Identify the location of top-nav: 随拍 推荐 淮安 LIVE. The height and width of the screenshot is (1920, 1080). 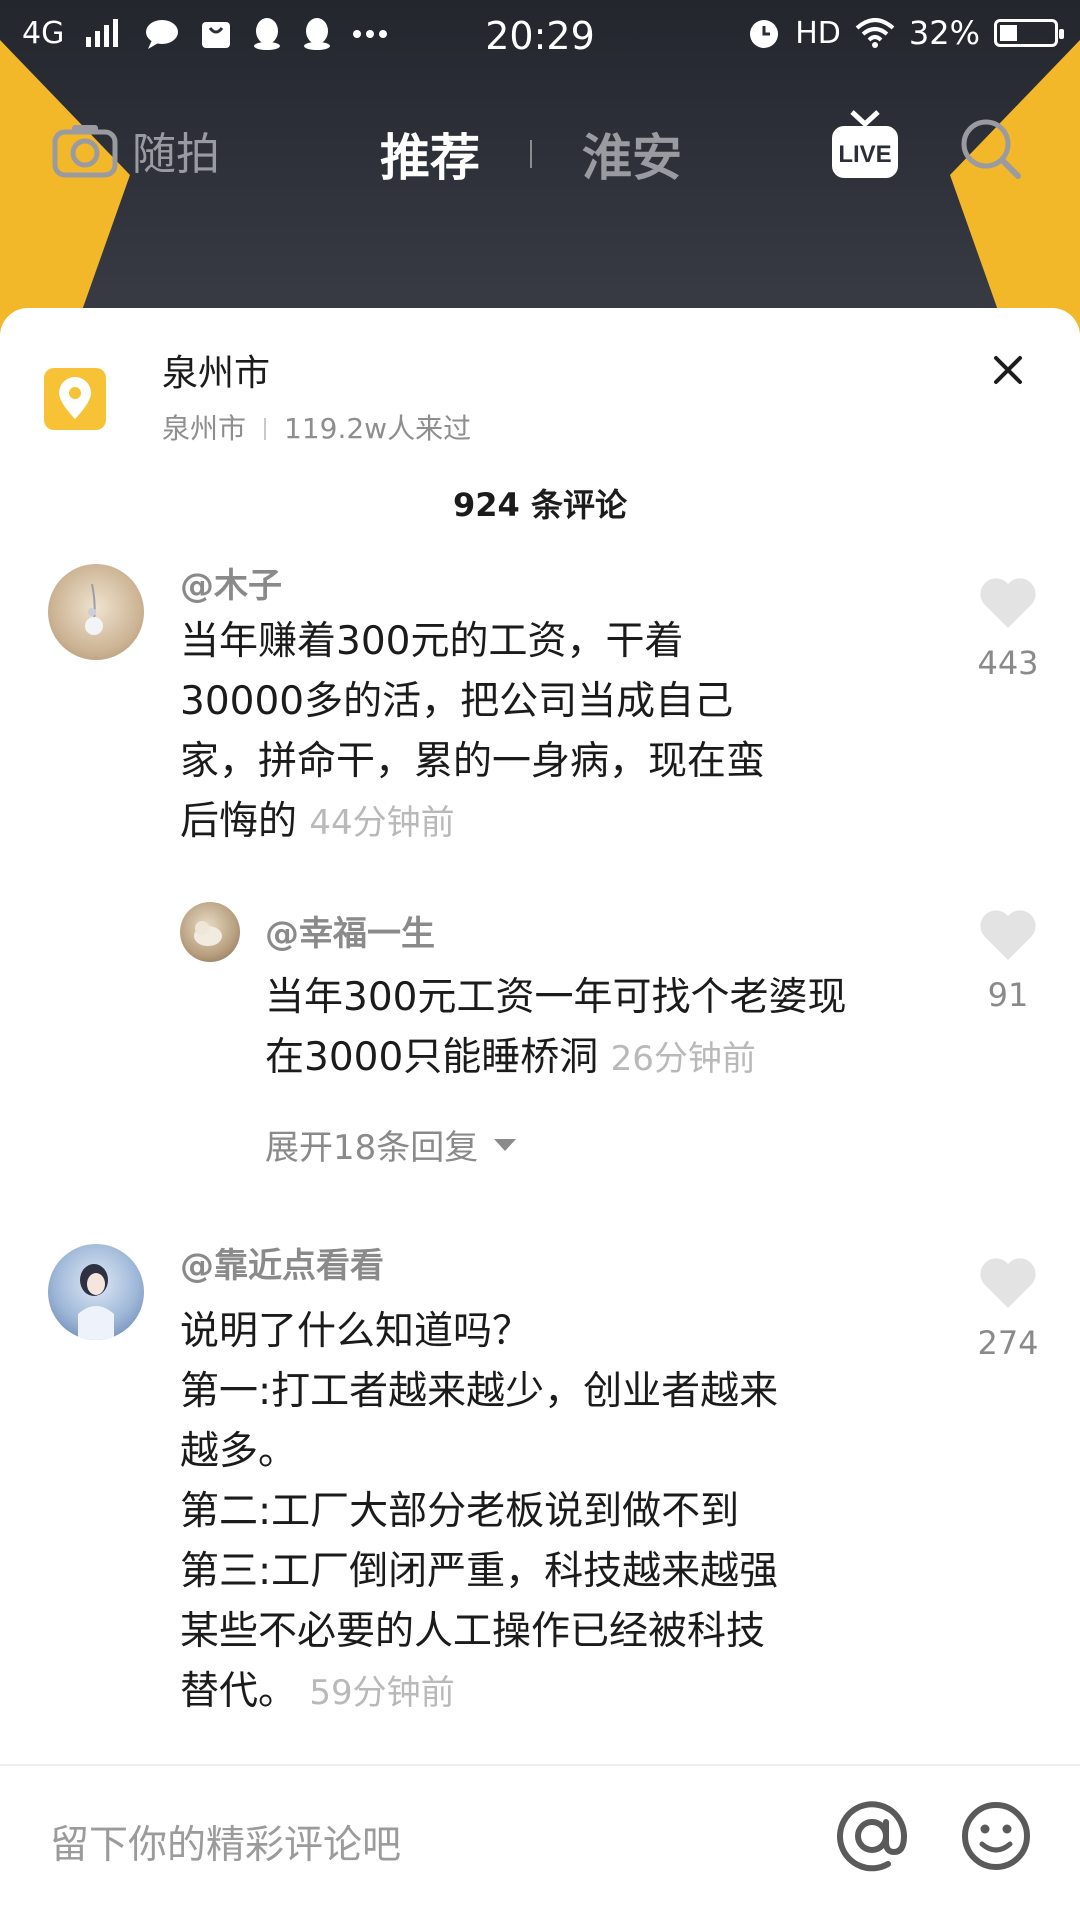
(540, 150).